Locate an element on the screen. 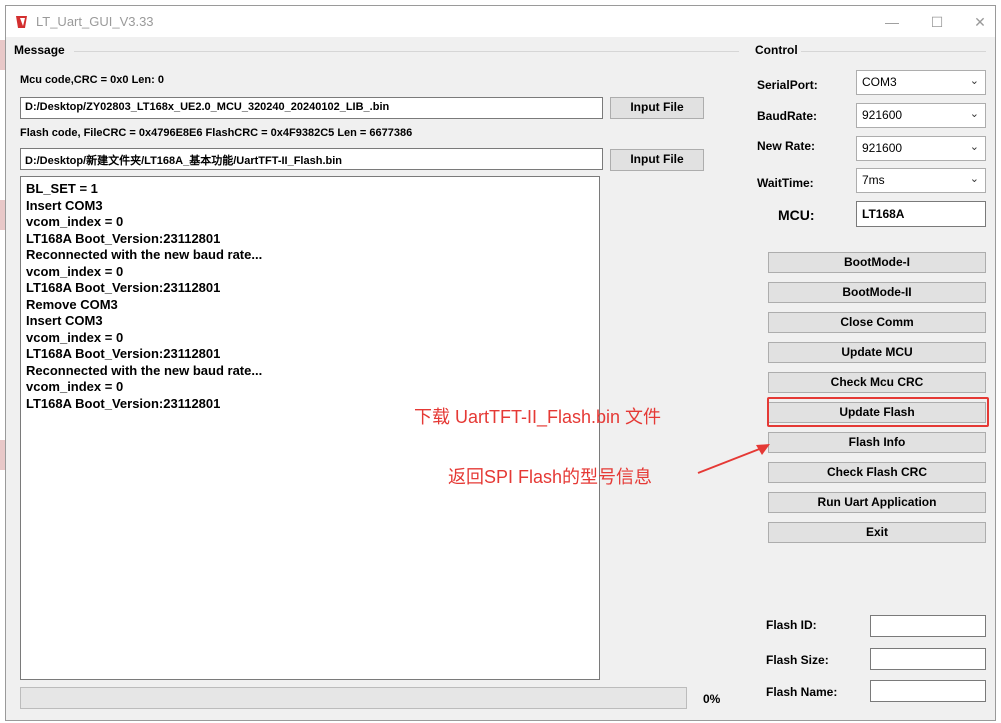 The width and height of the screenshot is (1001, 723). run-uart-application-button: Run Uart Application is located at coordinates (877, 502).